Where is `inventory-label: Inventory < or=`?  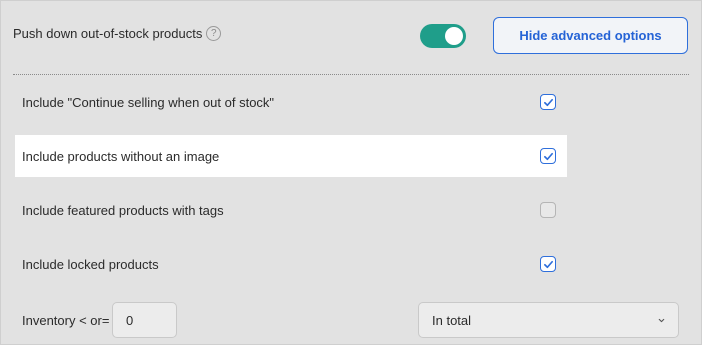
inventory-label: Inventory < or= is located at coordinates (66, 320).